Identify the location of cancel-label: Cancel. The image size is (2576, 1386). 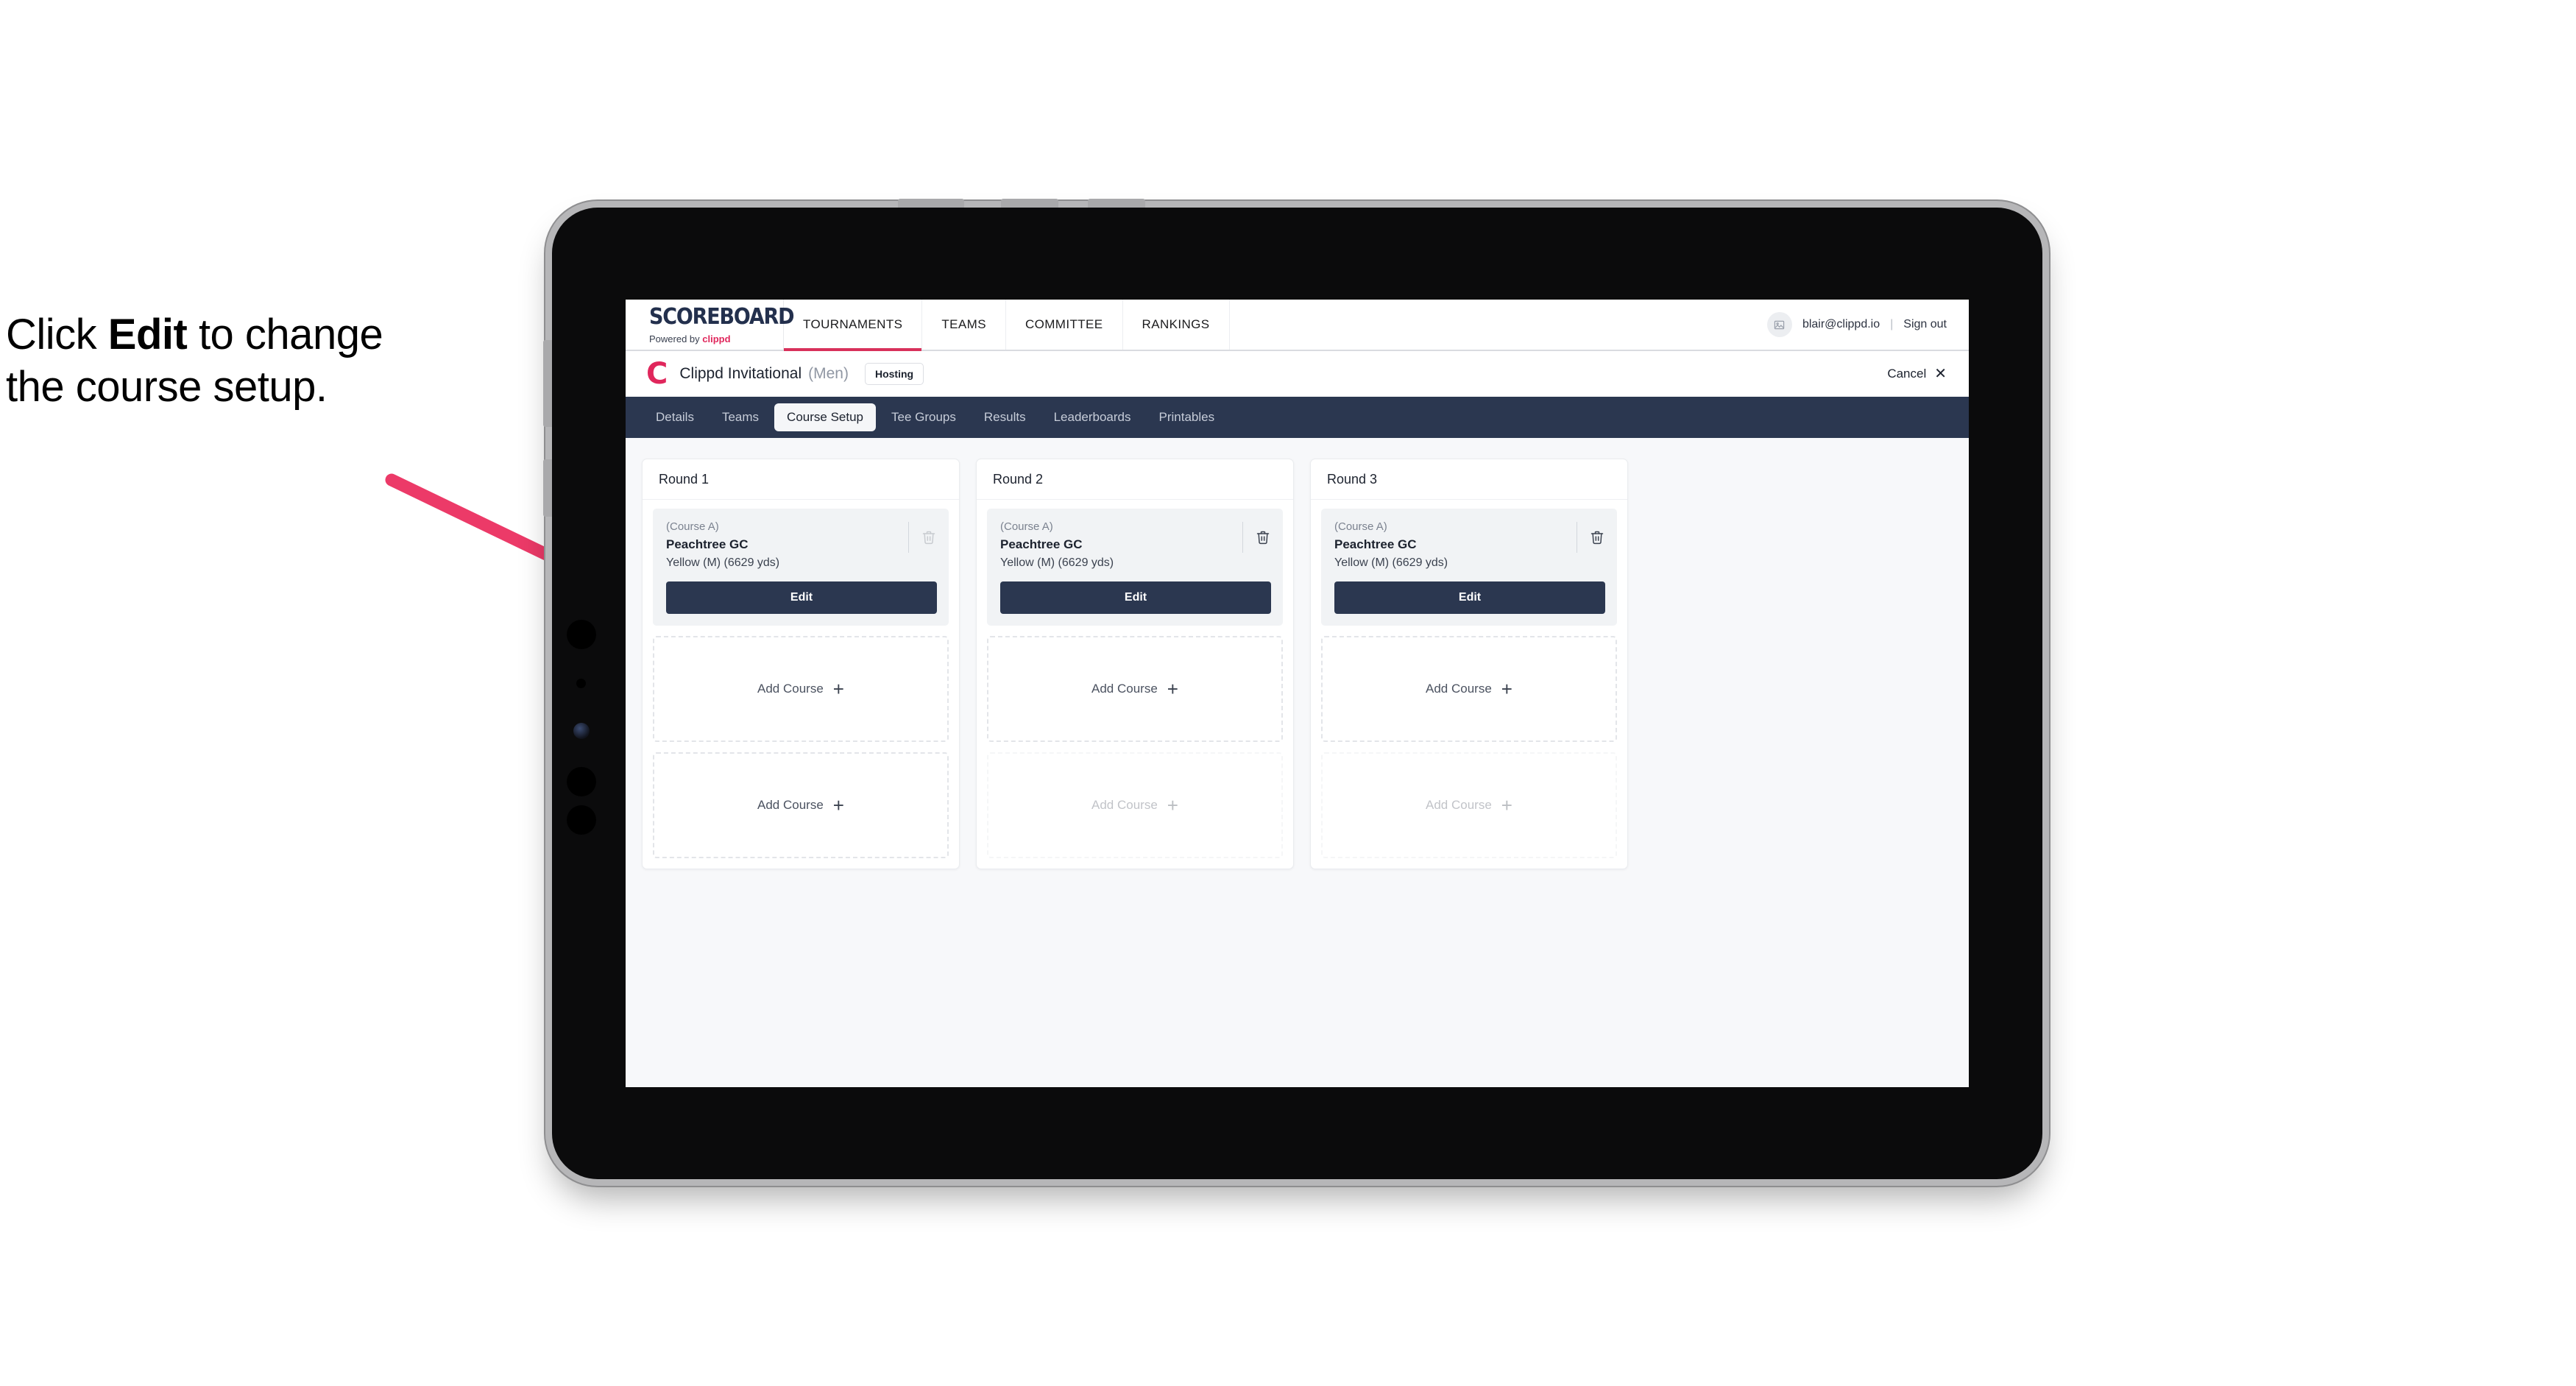
(1907, 374).